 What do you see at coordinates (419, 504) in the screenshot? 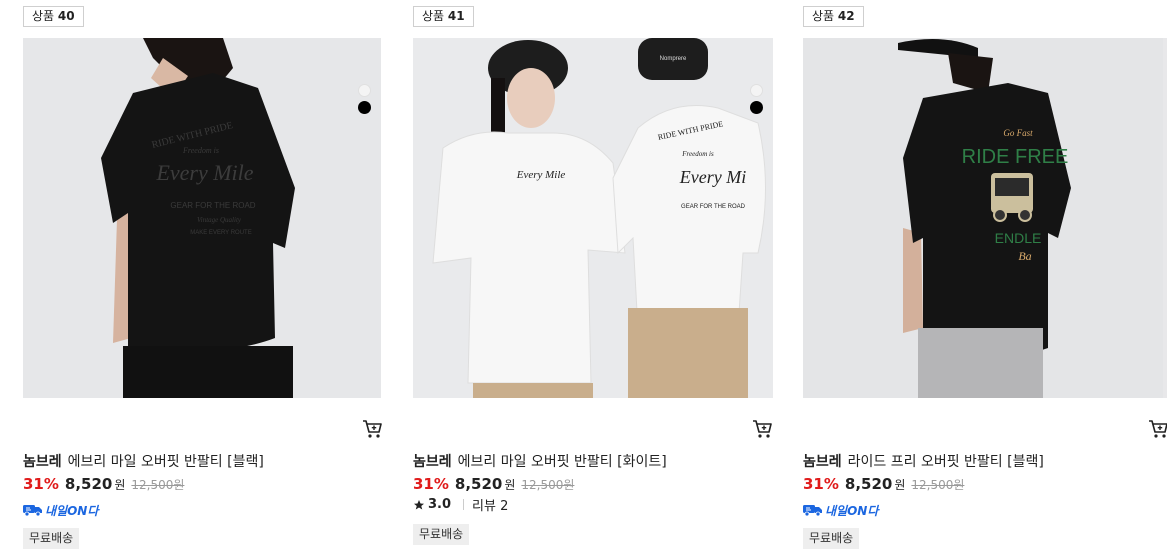
I see `star-icon` at bounding box center [419, 504].